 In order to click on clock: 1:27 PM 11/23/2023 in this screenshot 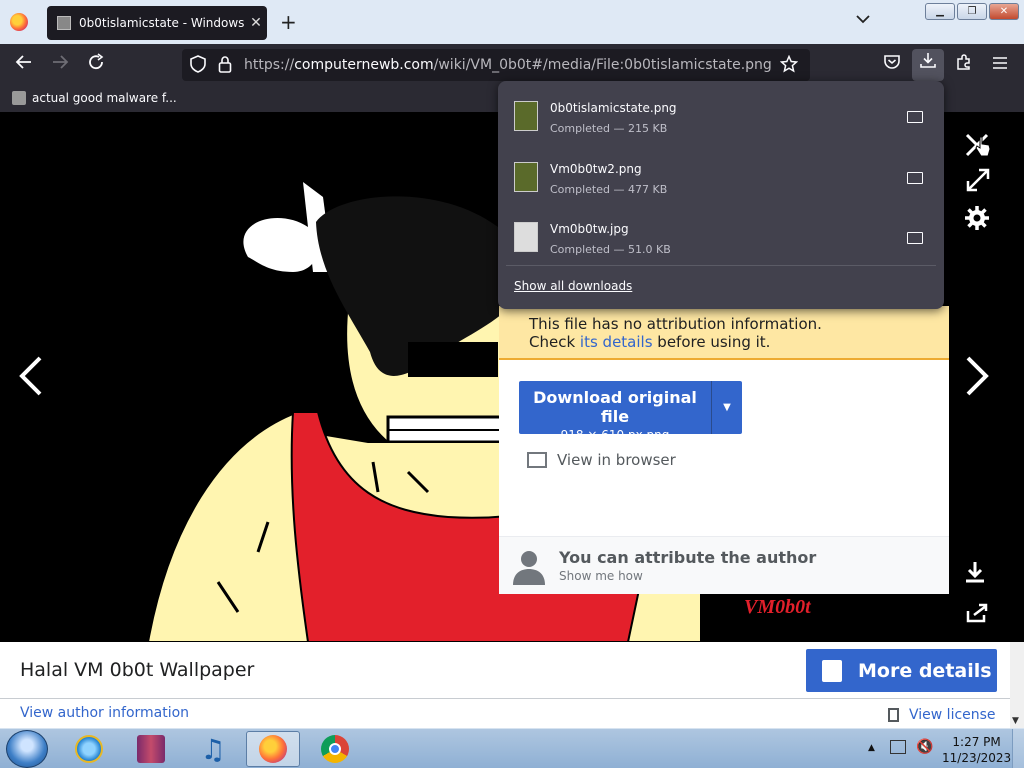, I will do `click(976, 750)`.